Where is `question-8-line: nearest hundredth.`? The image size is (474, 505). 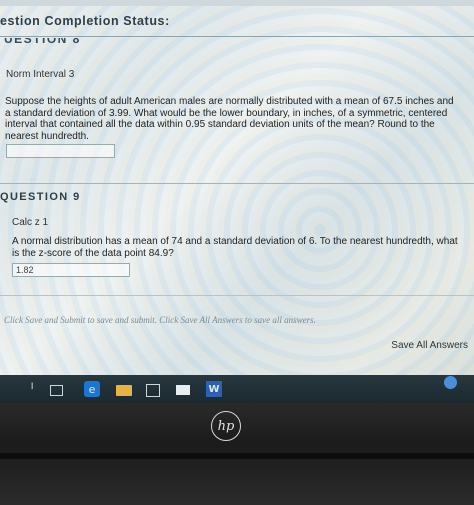 question-8-line: nearest hundredth. is located at coordinates (47, 136).